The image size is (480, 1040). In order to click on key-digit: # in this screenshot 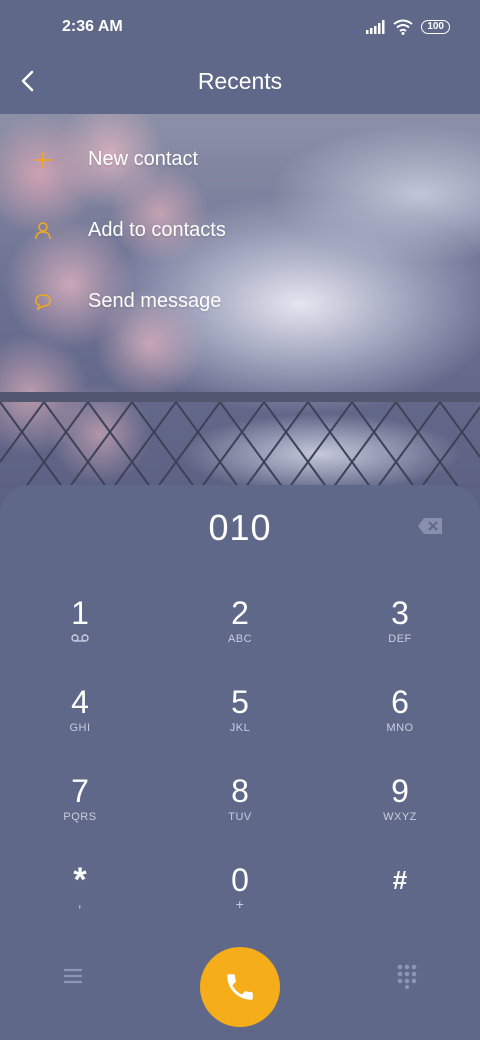, I will do `click(400, 880)`.